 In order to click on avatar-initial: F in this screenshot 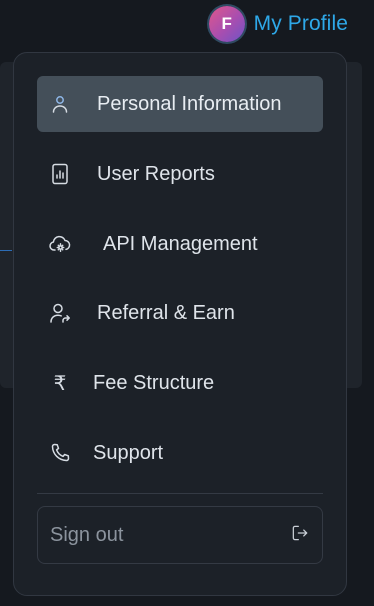, I will do `click(226, 23)`.